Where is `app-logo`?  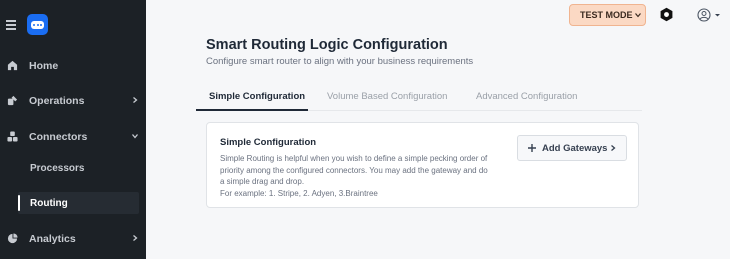
app-logo is located at coordinates (37, 24).